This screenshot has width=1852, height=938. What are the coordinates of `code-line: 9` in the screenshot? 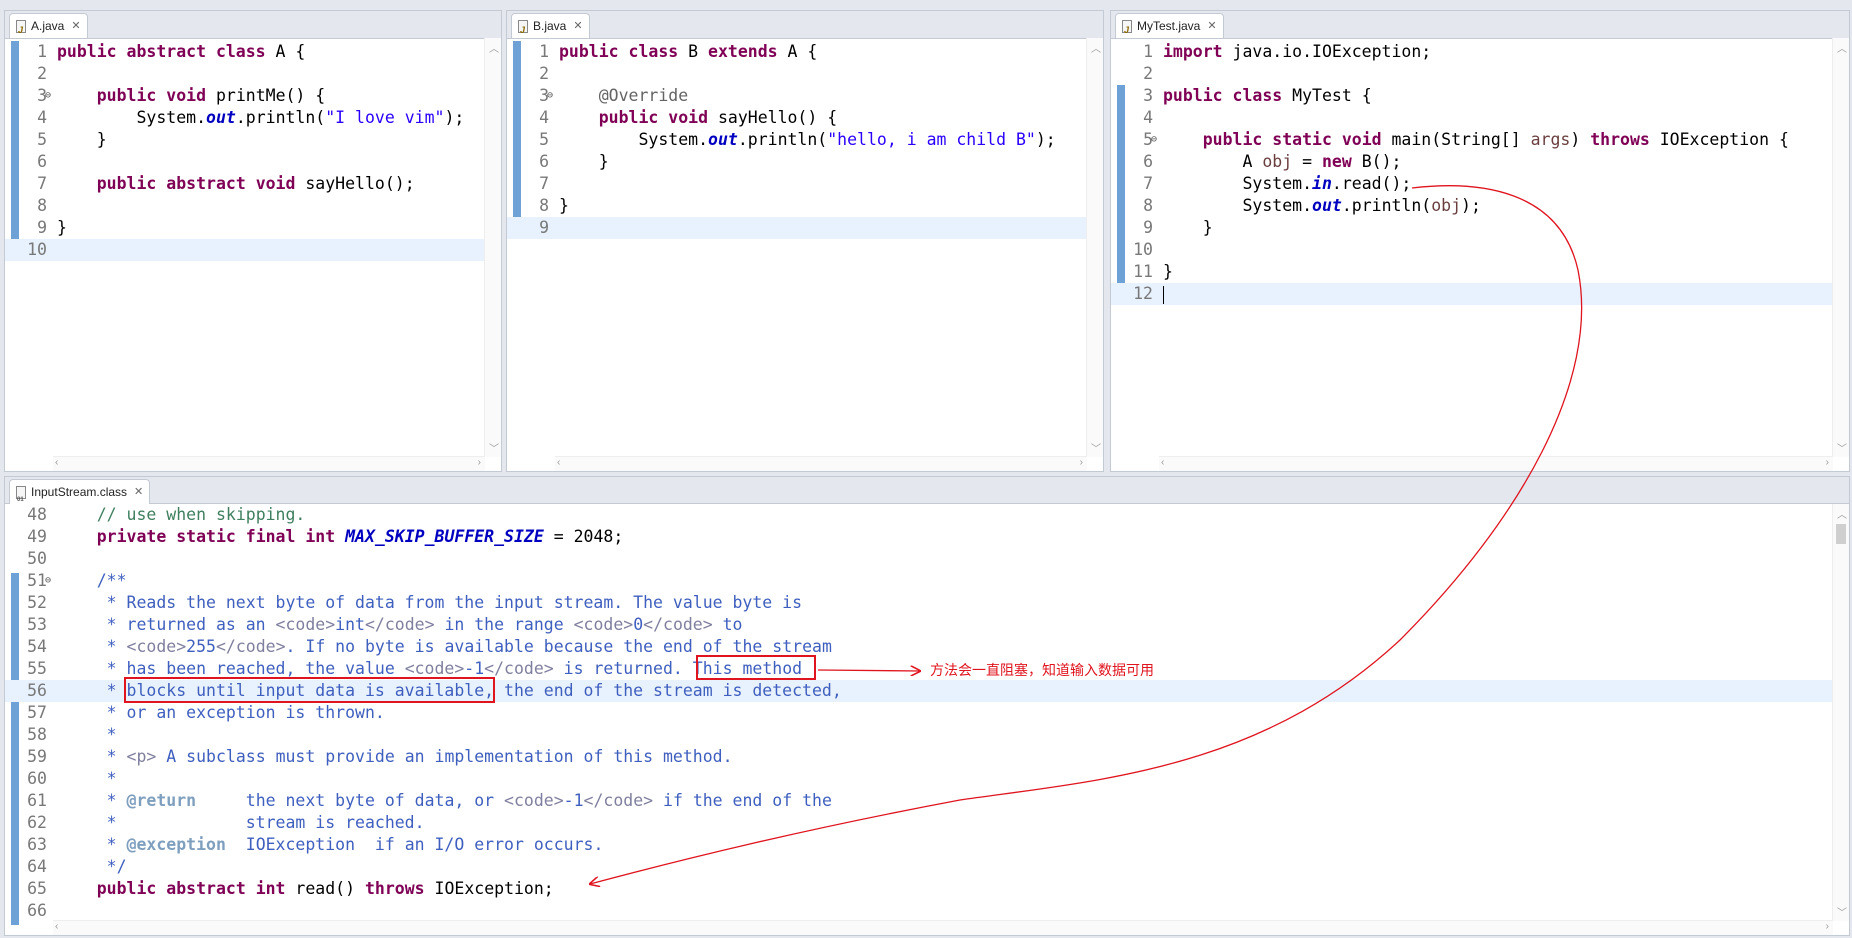 It's located at (797, 228).